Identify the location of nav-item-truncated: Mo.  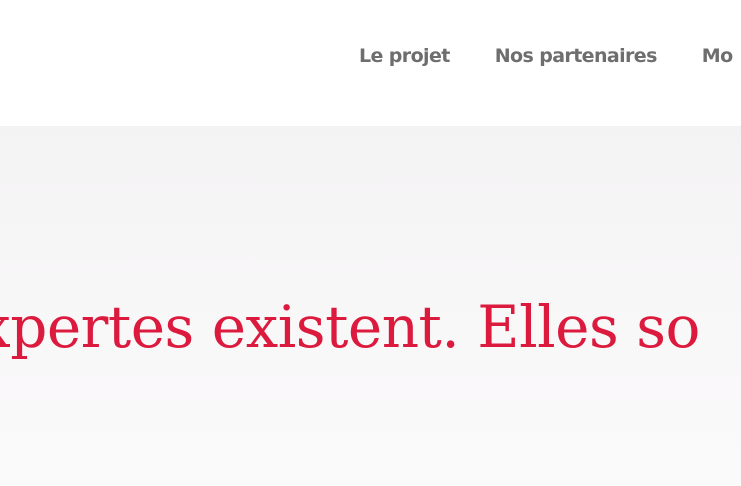
(717, 56).